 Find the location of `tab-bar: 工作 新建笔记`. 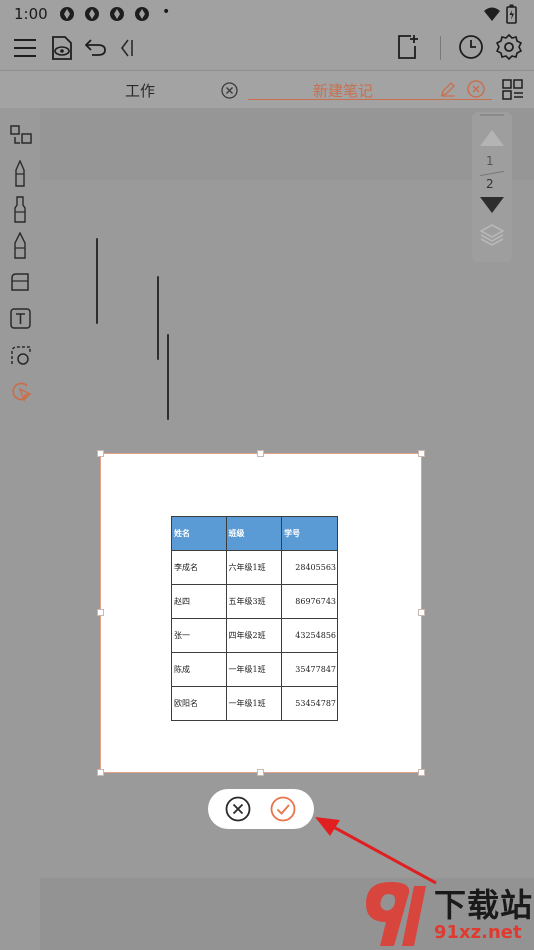

tab-bar: 工作 新建笔记 is located at coordinates (267, 89).